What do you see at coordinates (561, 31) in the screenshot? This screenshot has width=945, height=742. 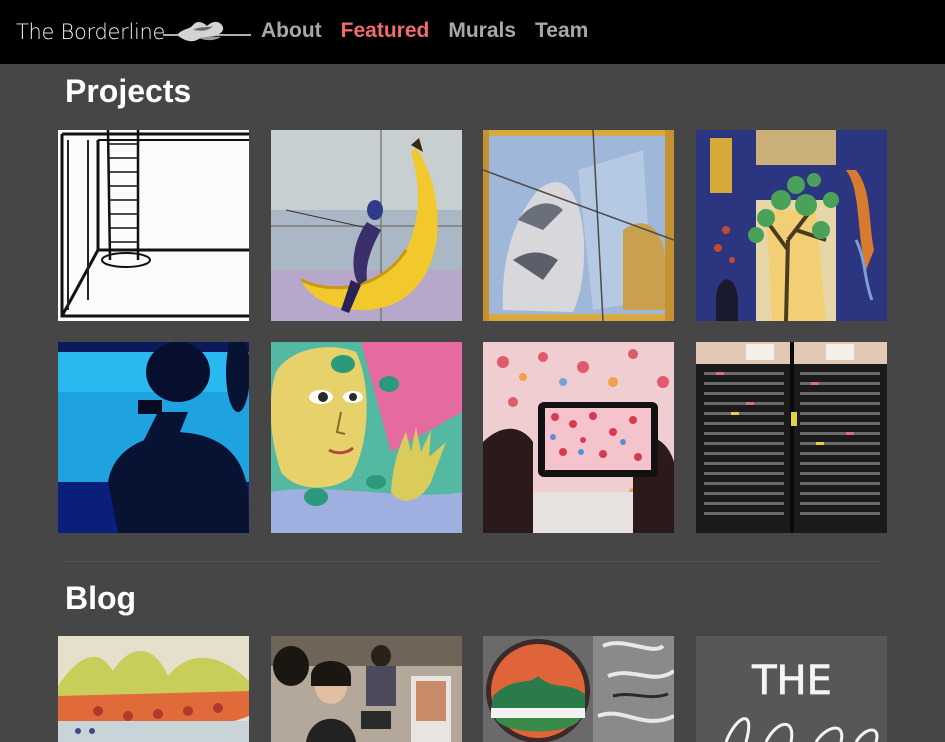 I see `nav-link-team: Team` at bounding box center [561, 31].